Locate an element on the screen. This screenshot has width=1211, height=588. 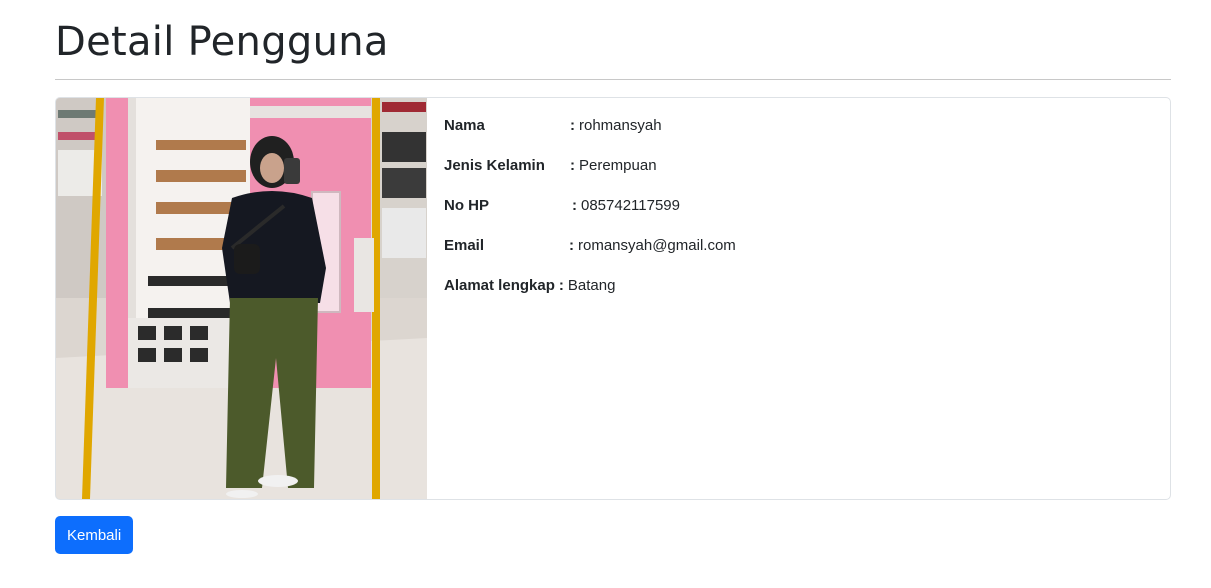
field-value: rohmansyah is located at coordinates (620, 125).